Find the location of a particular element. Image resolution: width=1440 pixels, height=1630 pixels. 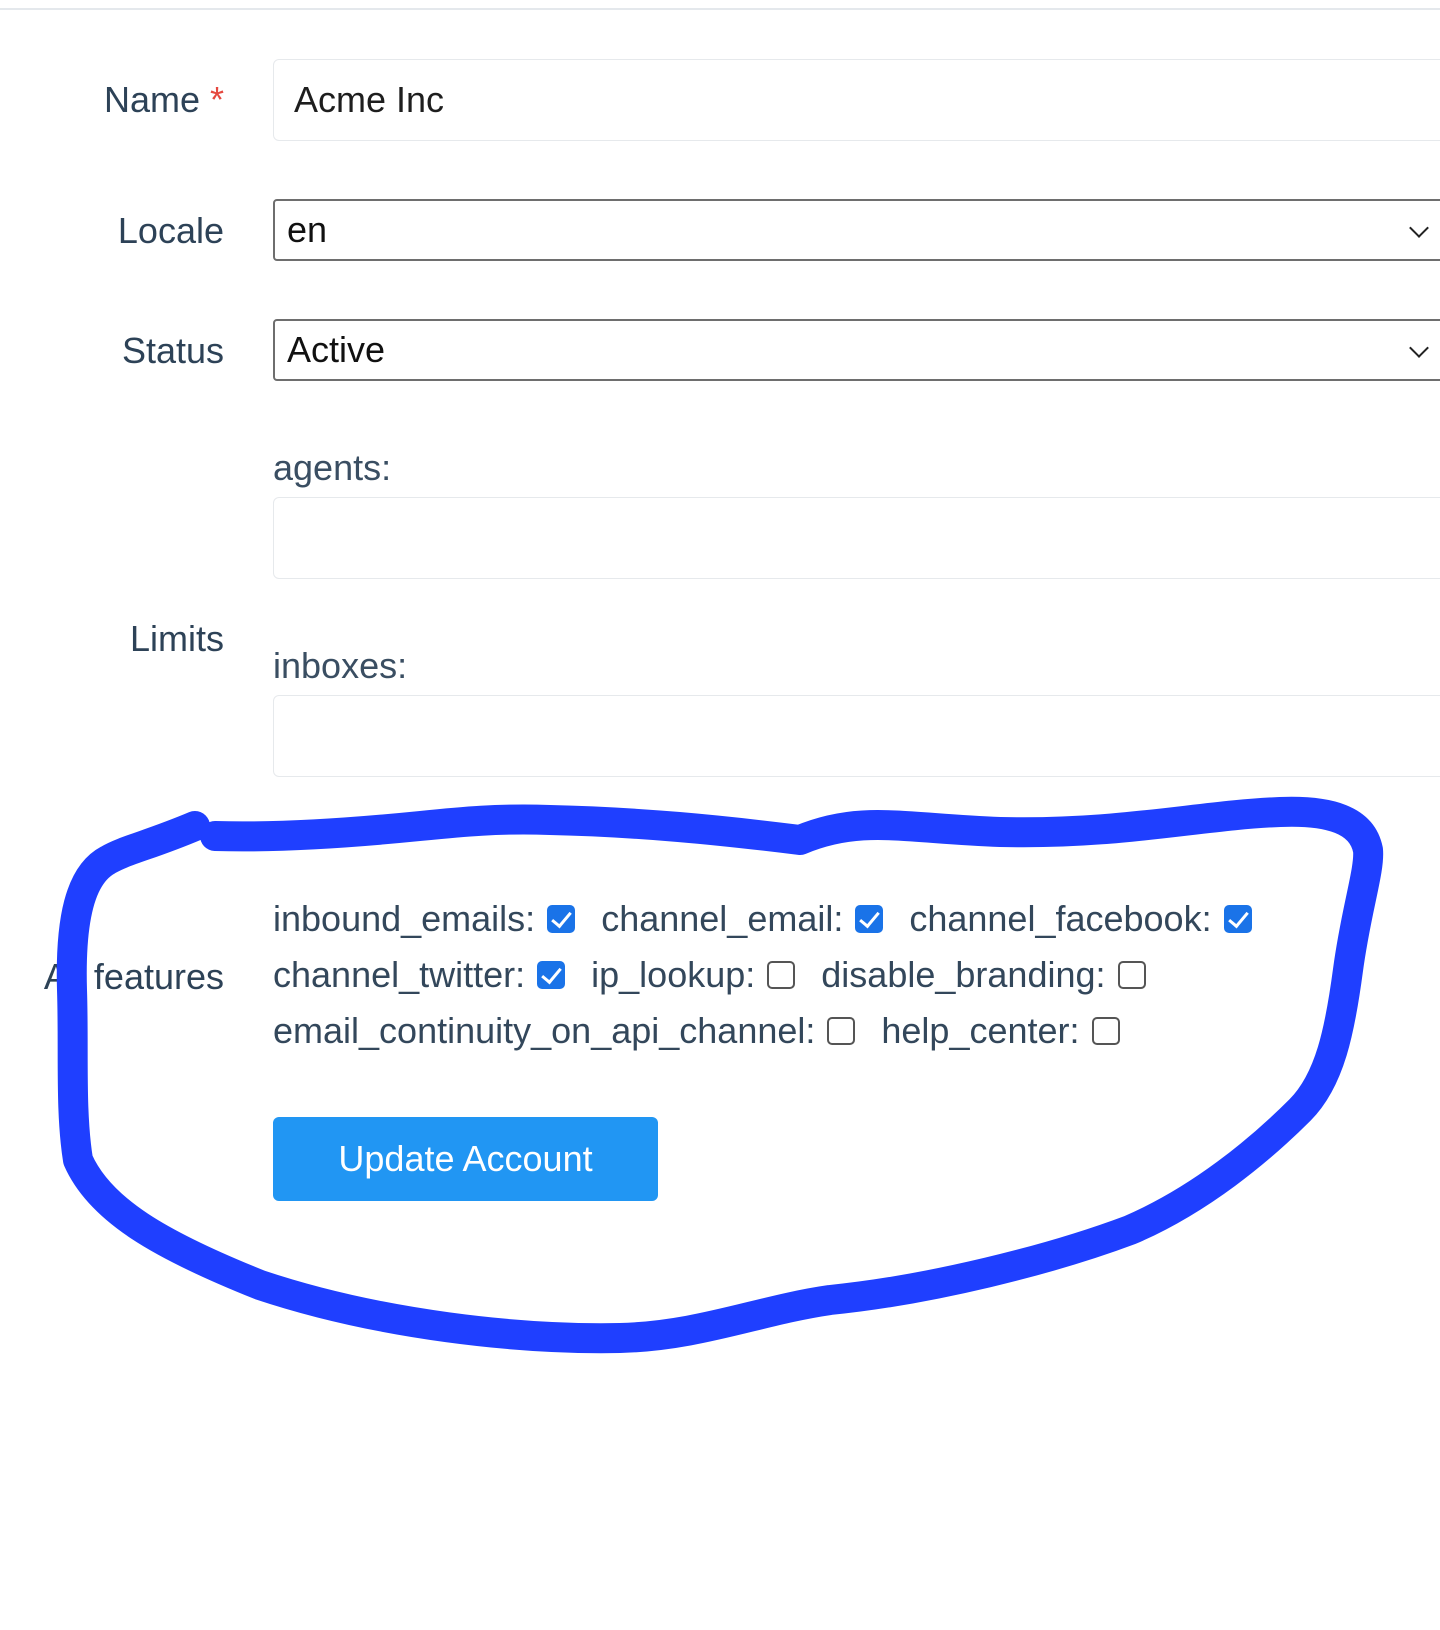

feature-label: channel_email: is located at coordinates (722, 918).